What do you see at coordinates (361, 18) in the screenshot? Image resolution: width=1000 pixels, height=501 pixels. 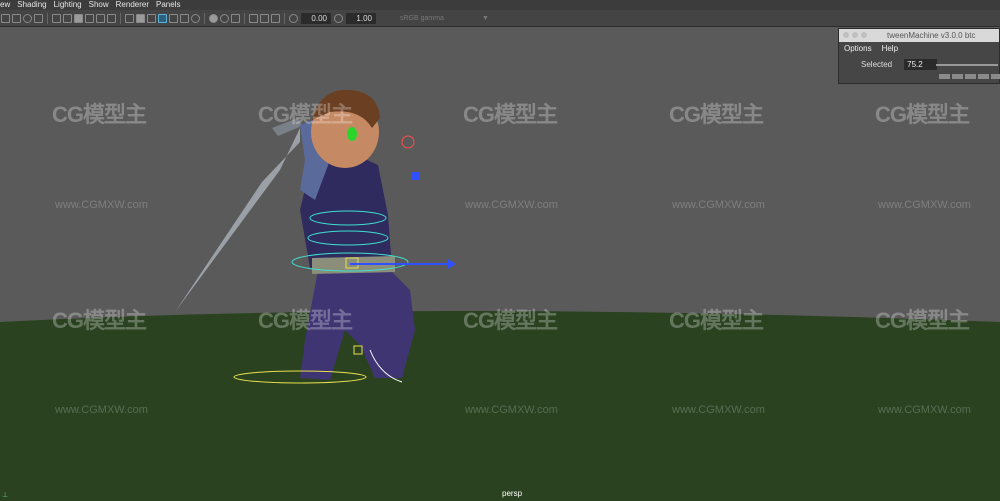 I see `gamma-field: 1.00` at bounding box center [361, 18].